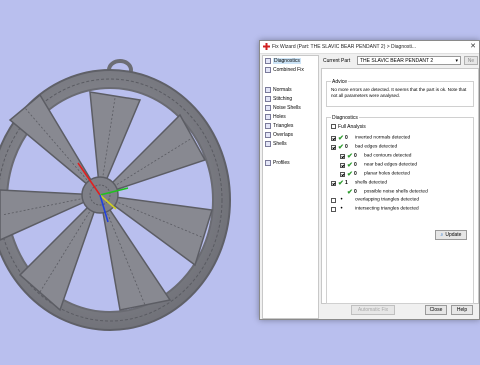  I want to click on diag-row-overlapping-triangles: • overlapping triangles detected, so click(375, 201).